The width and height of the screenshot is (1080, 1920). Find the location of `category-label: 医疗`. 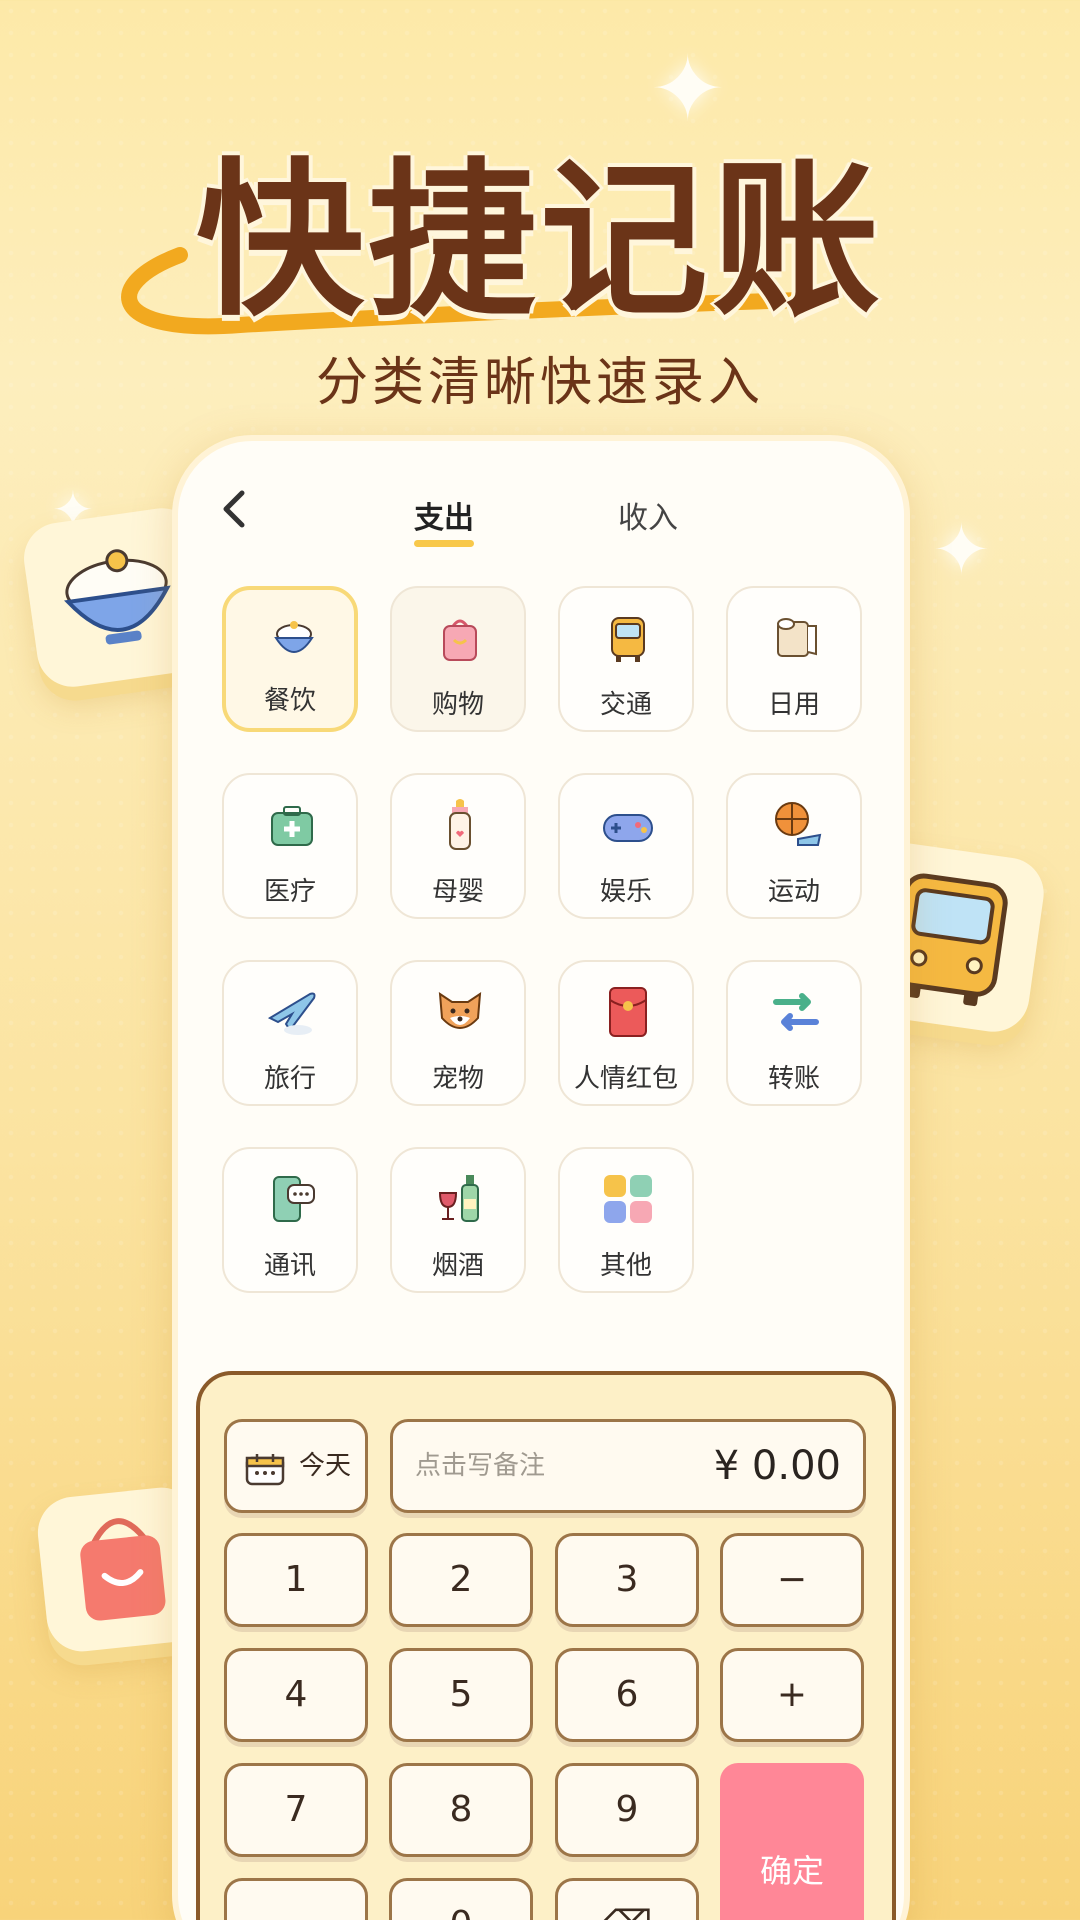

category-label: 医疗 is located at coordinates (289, 892).